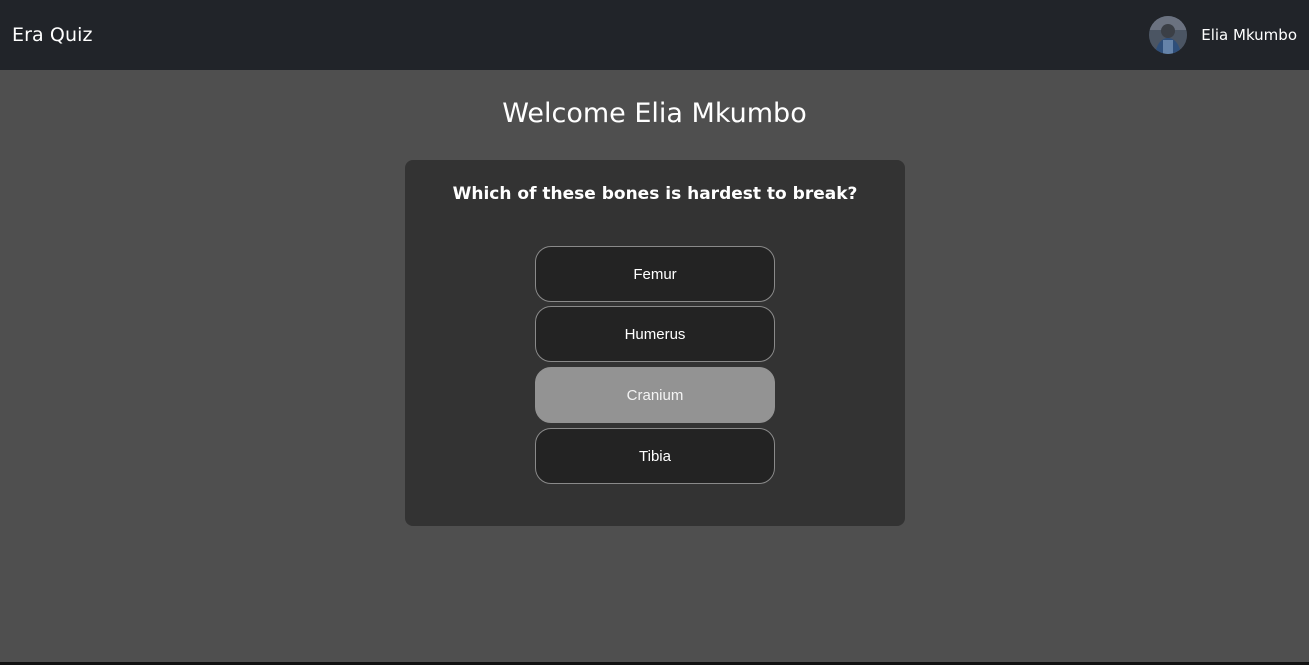 The image size is (1309, 665). Describe the element at coordinates (655, 456) in the screenshot. I see `answer-option-tibia: Tibia` at that location.